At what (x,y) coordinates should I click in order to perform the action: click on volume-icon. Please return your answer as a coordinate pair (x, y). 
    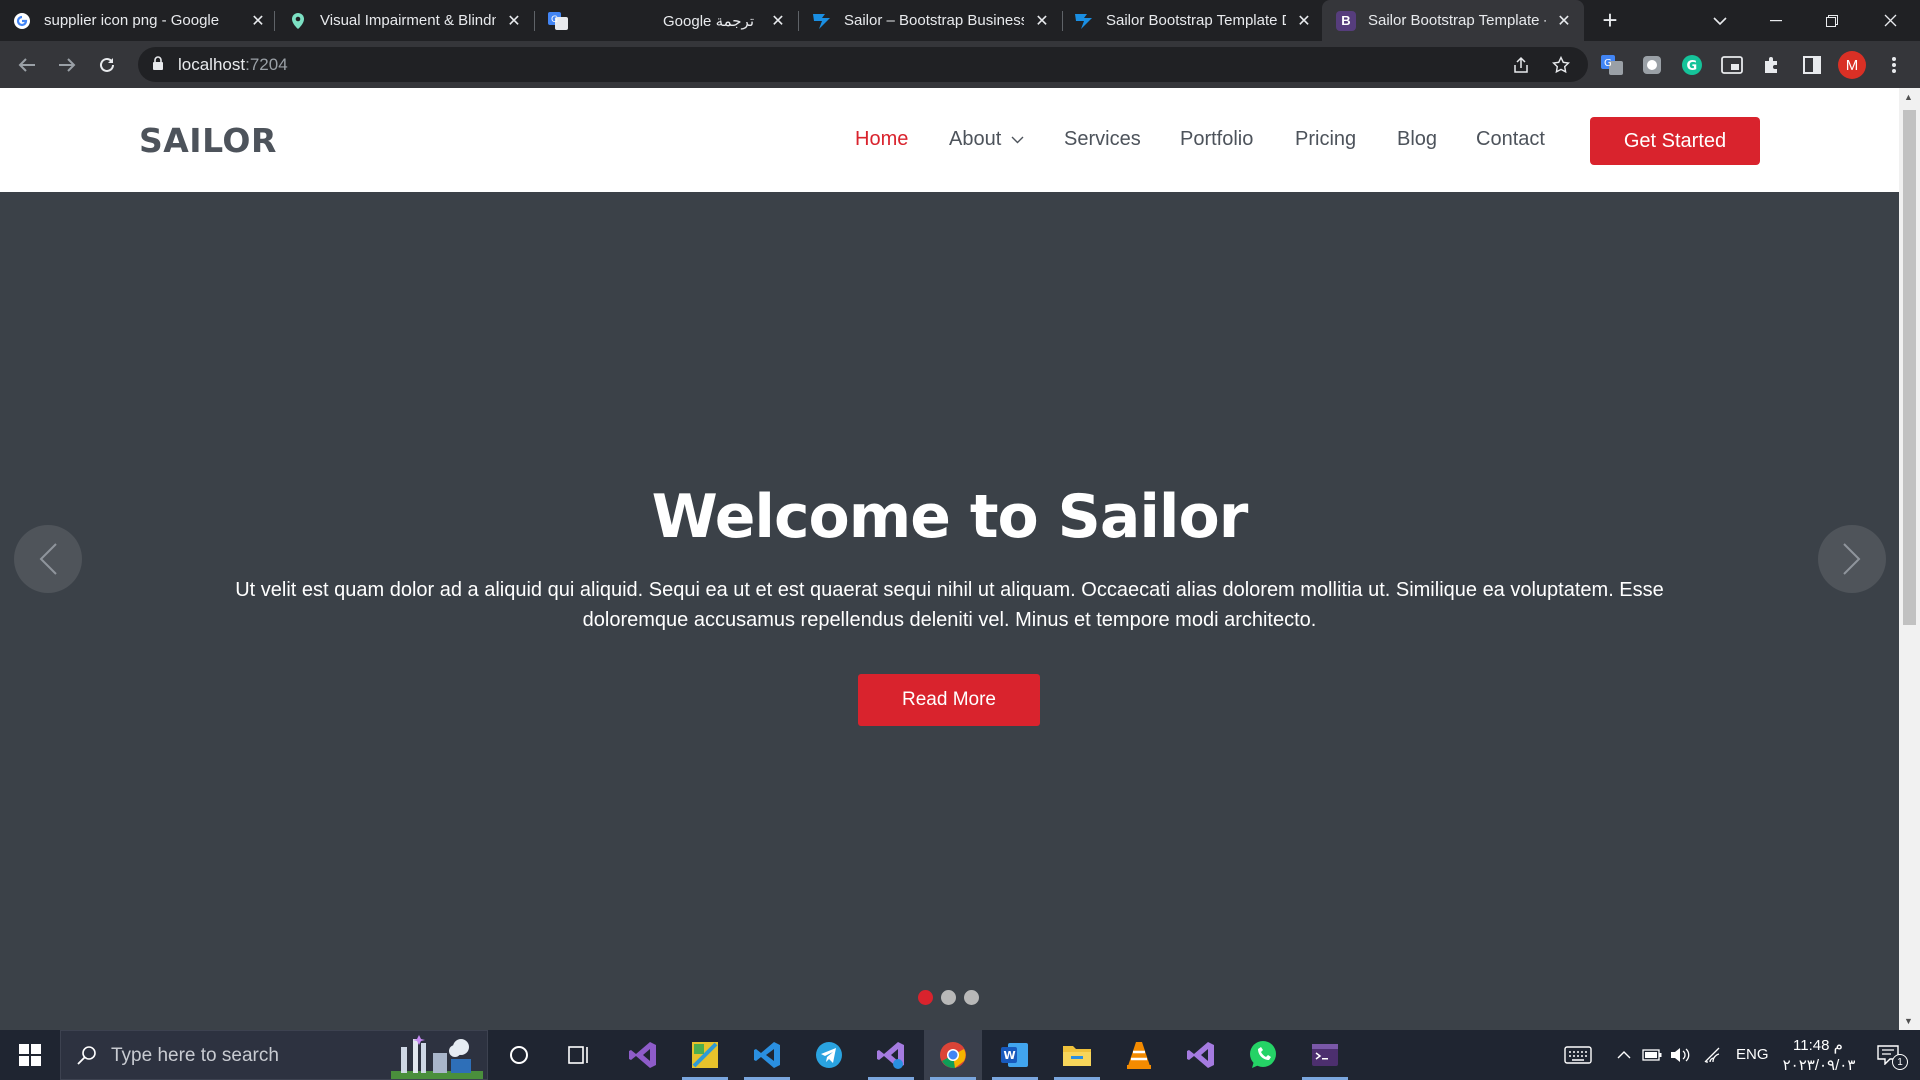
    Looking at the image, I should click on (1680, 1055).